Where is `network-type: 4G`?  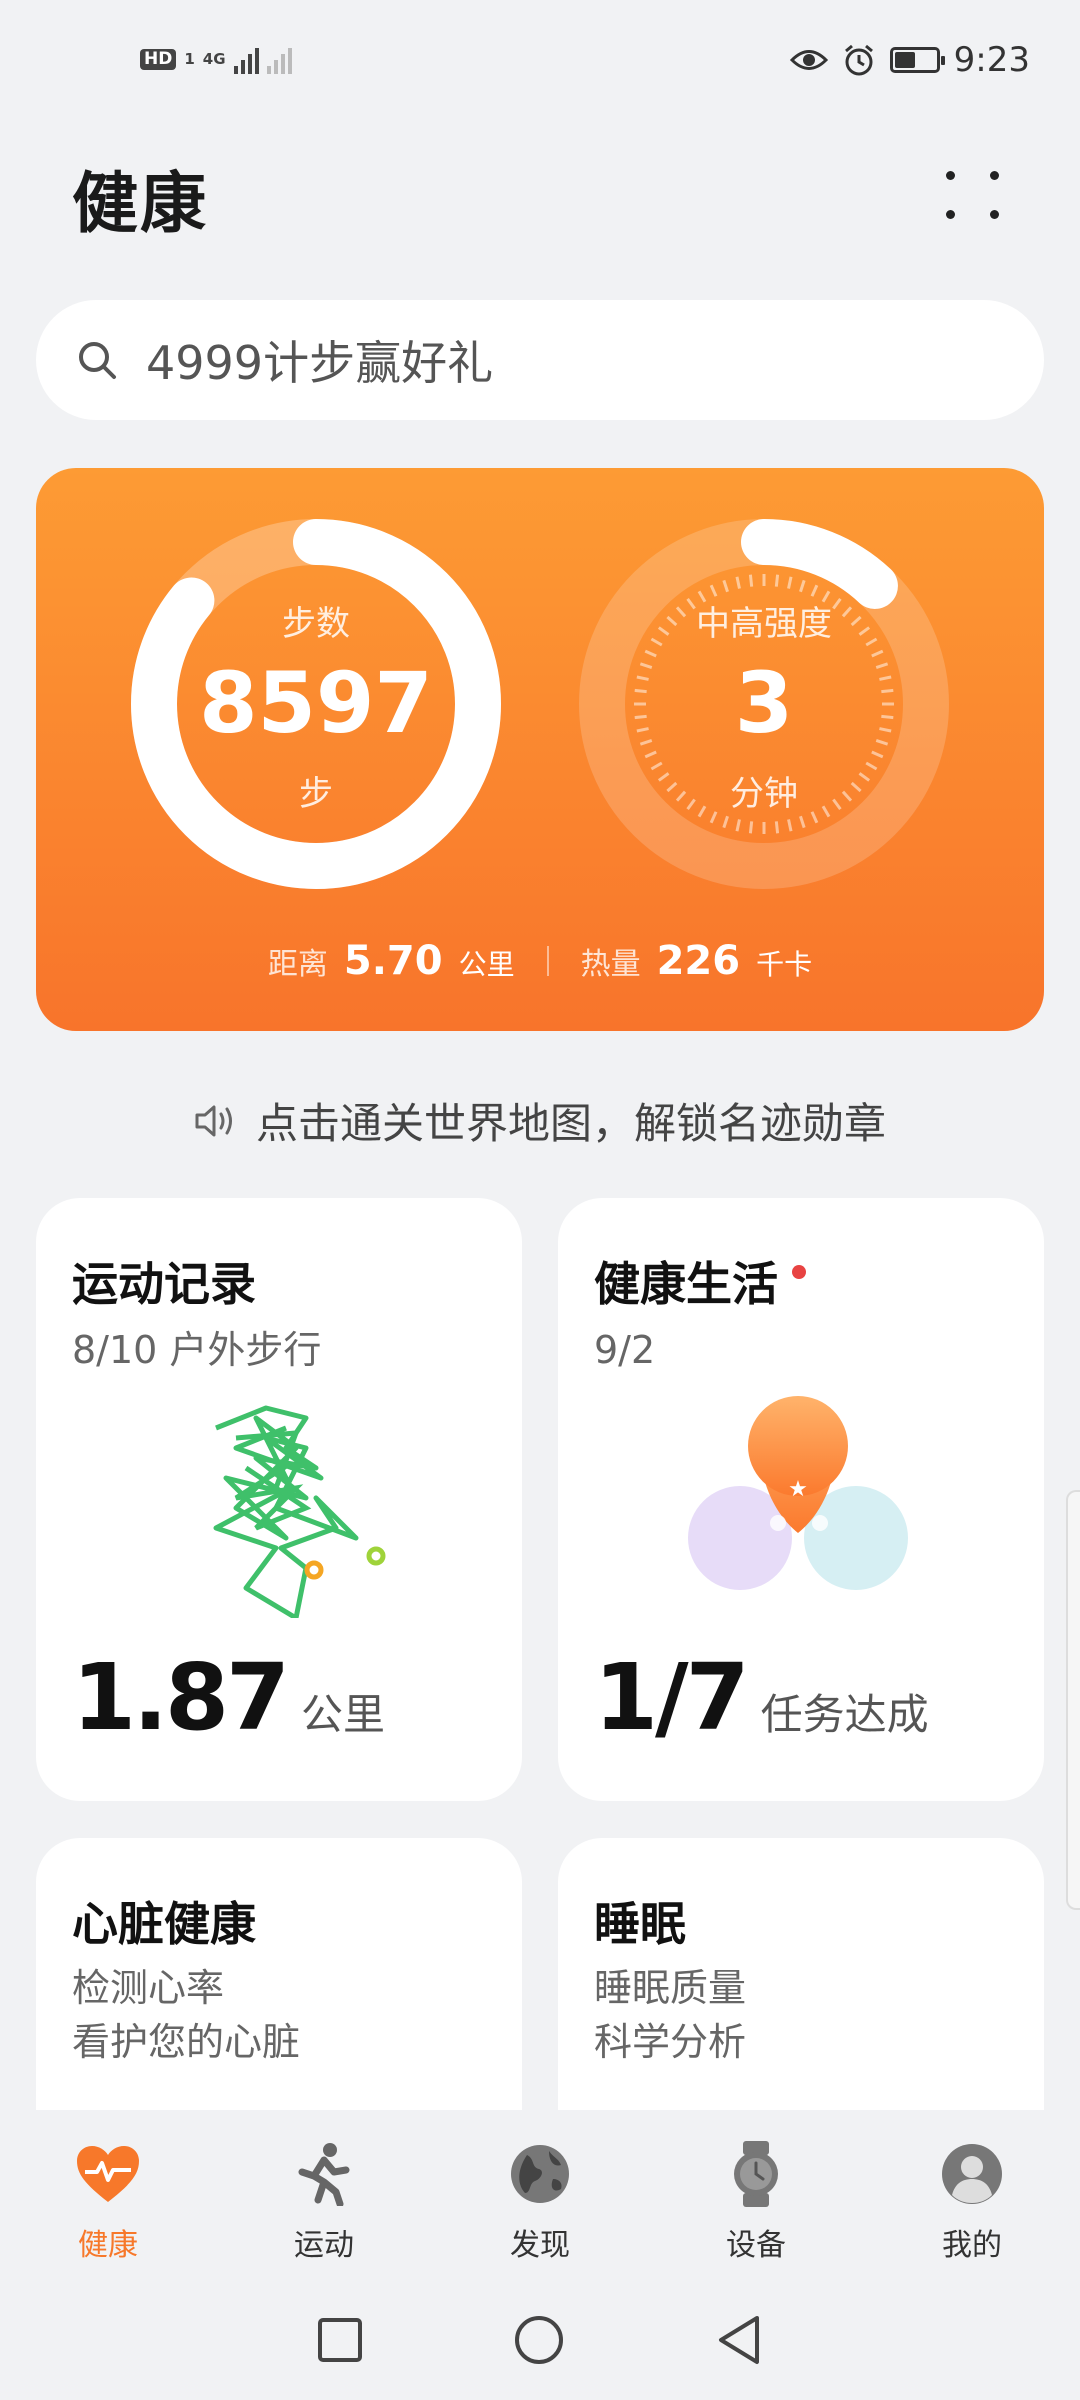 network-type: 4G is located at coordinates (214, 58).